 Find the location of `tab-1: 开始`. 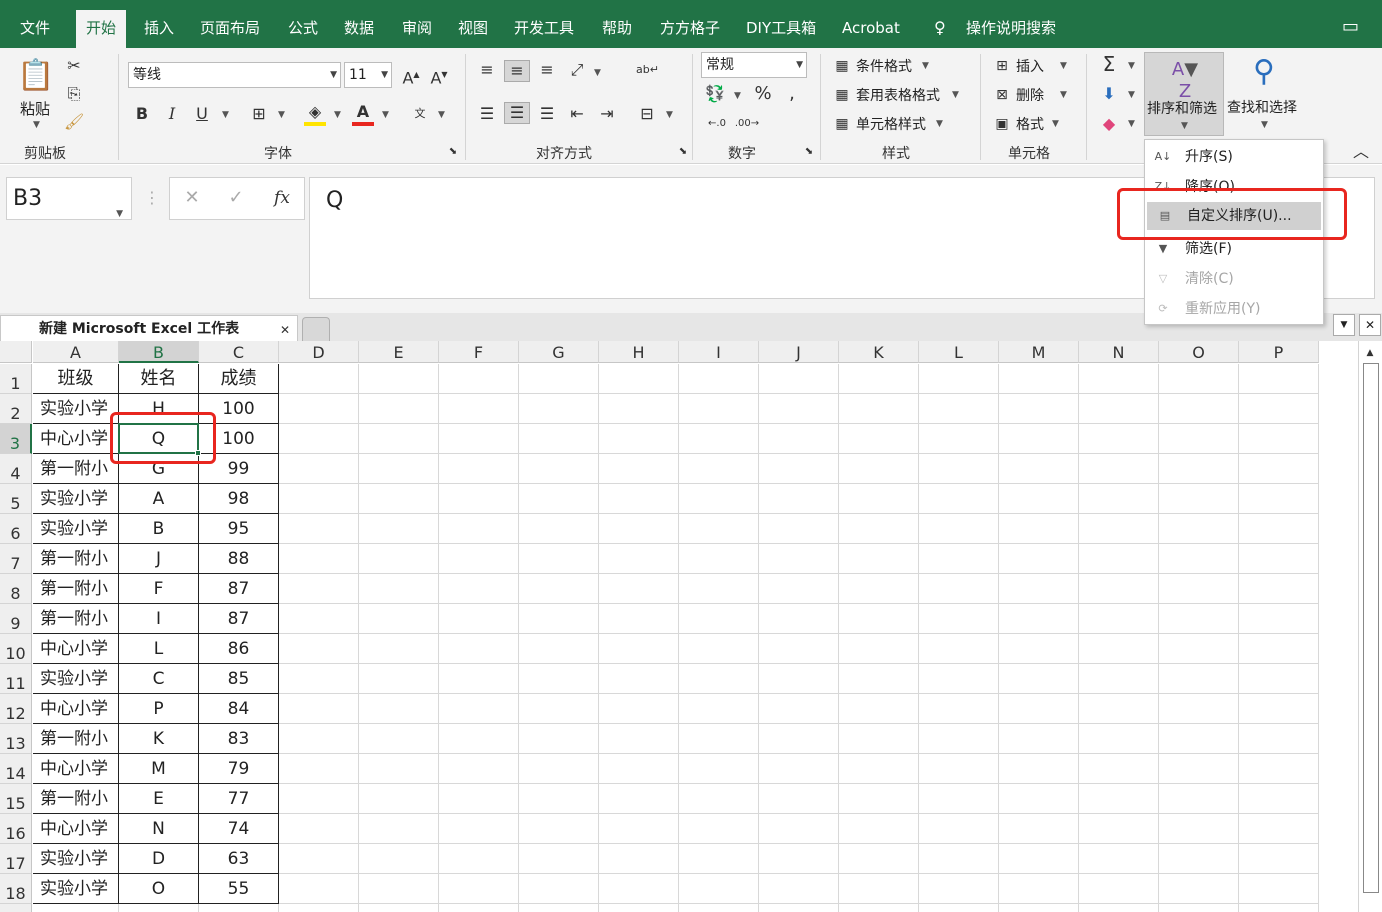

tab-1: 开始 is located at coordinates (101, 29).